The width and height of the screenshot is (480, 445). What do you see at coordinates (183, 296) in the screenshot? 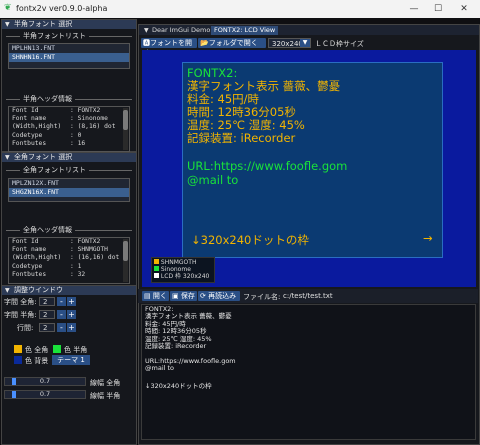
I see `file-save-button: ▣ 保存` at bounding box center [183, 296].